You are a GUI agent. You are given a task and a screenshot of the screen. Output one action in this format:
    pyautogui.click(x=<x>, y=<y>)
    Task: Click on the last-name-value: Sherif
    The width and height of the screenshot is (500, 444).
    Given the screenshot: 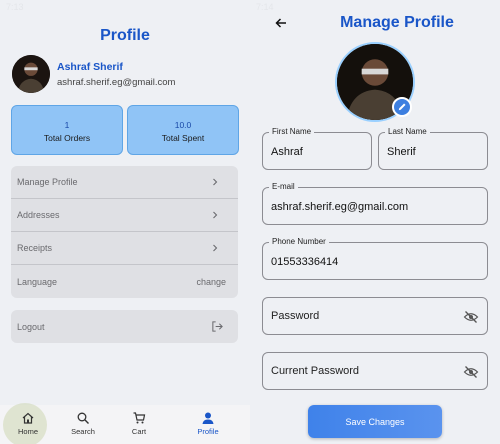 What is the action you would take?
    pyautogui.click(x=401, y=152)
    